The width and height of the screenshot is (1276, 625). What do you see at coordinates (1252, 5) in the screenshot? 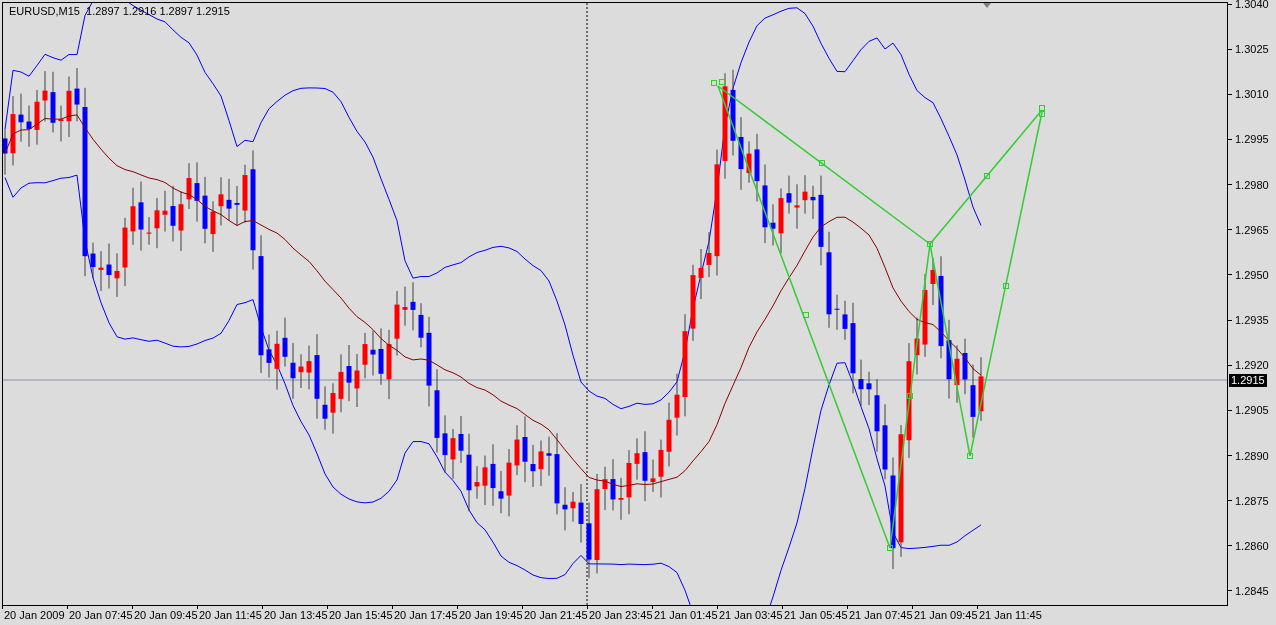
I see `price-label: 1.3040` at bounding box center [1252, 5].